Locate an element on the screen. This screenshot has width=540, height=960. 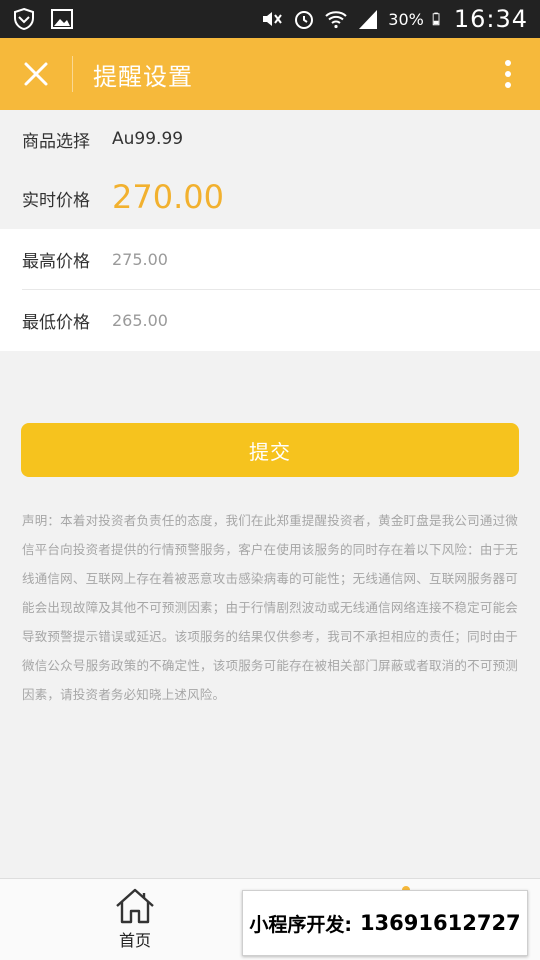
wifi-icon is located at coordinates (336, 20).